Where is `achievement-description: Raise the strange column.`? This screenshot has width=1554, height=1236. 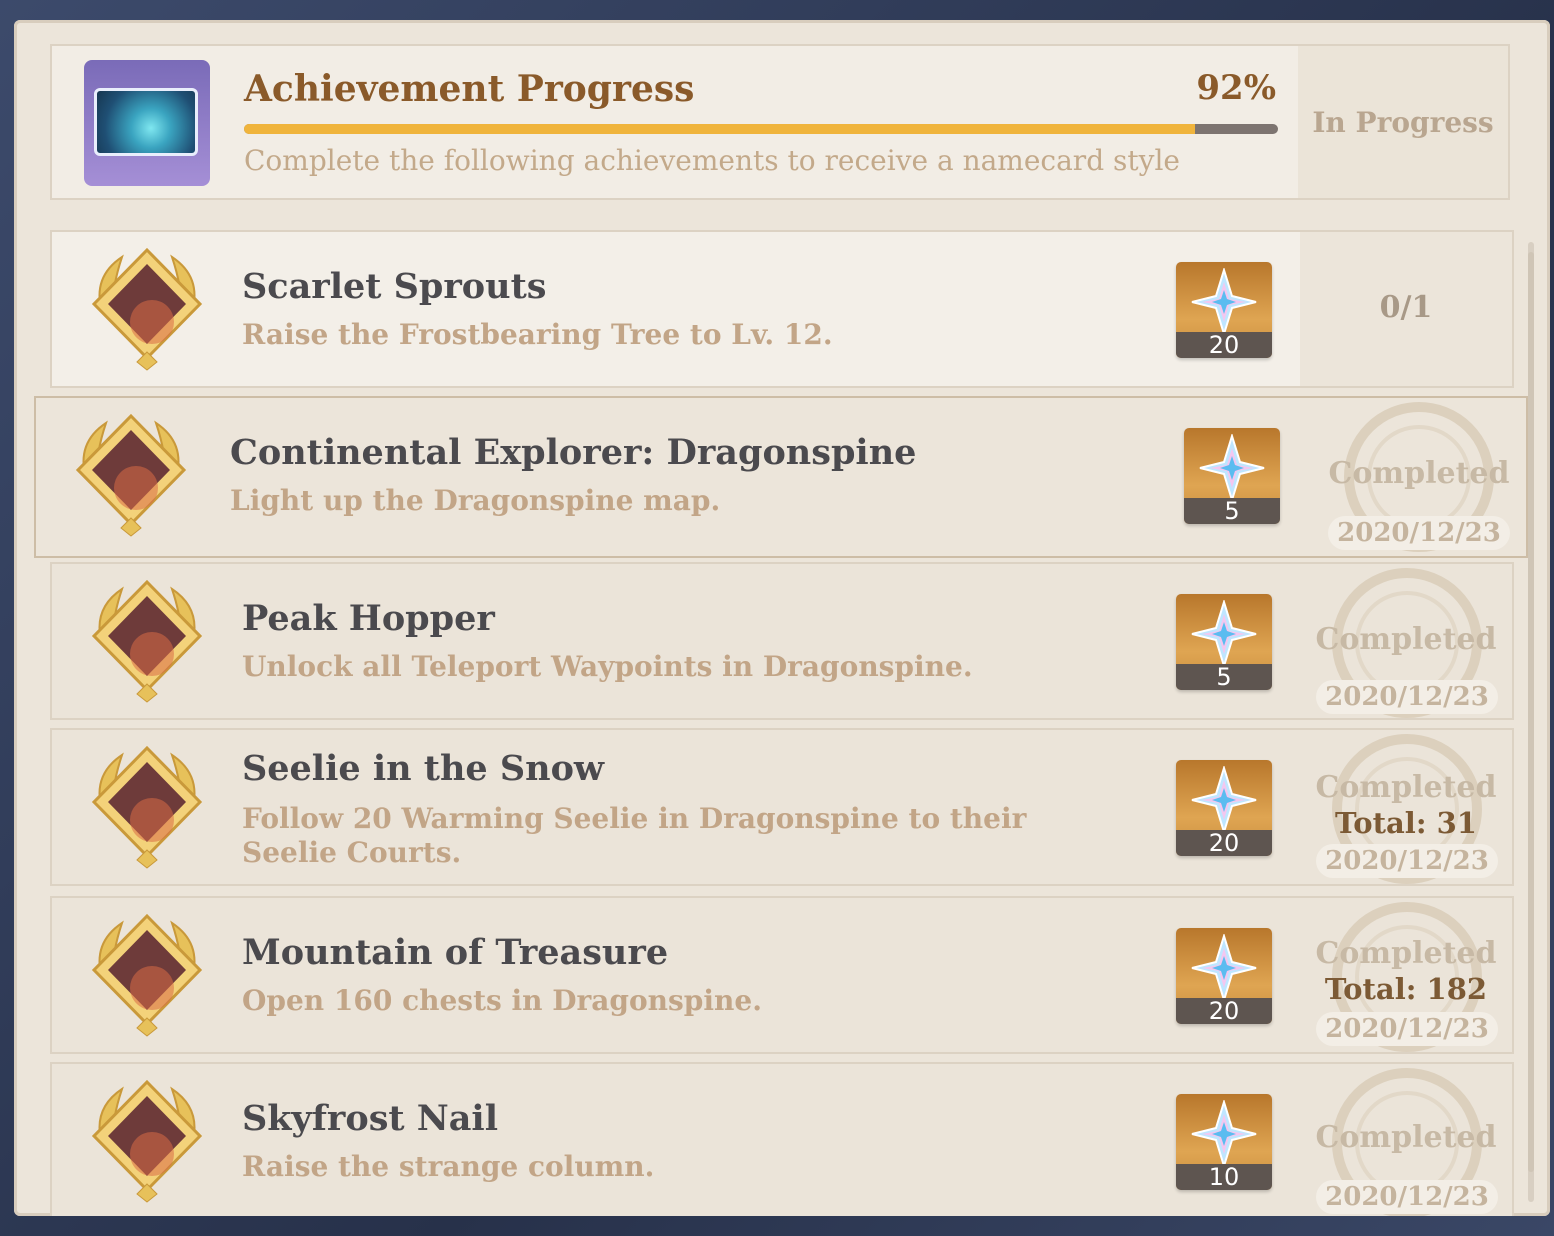
achievement-description: Raise the strange column. is located at coordinates (448, 1166).